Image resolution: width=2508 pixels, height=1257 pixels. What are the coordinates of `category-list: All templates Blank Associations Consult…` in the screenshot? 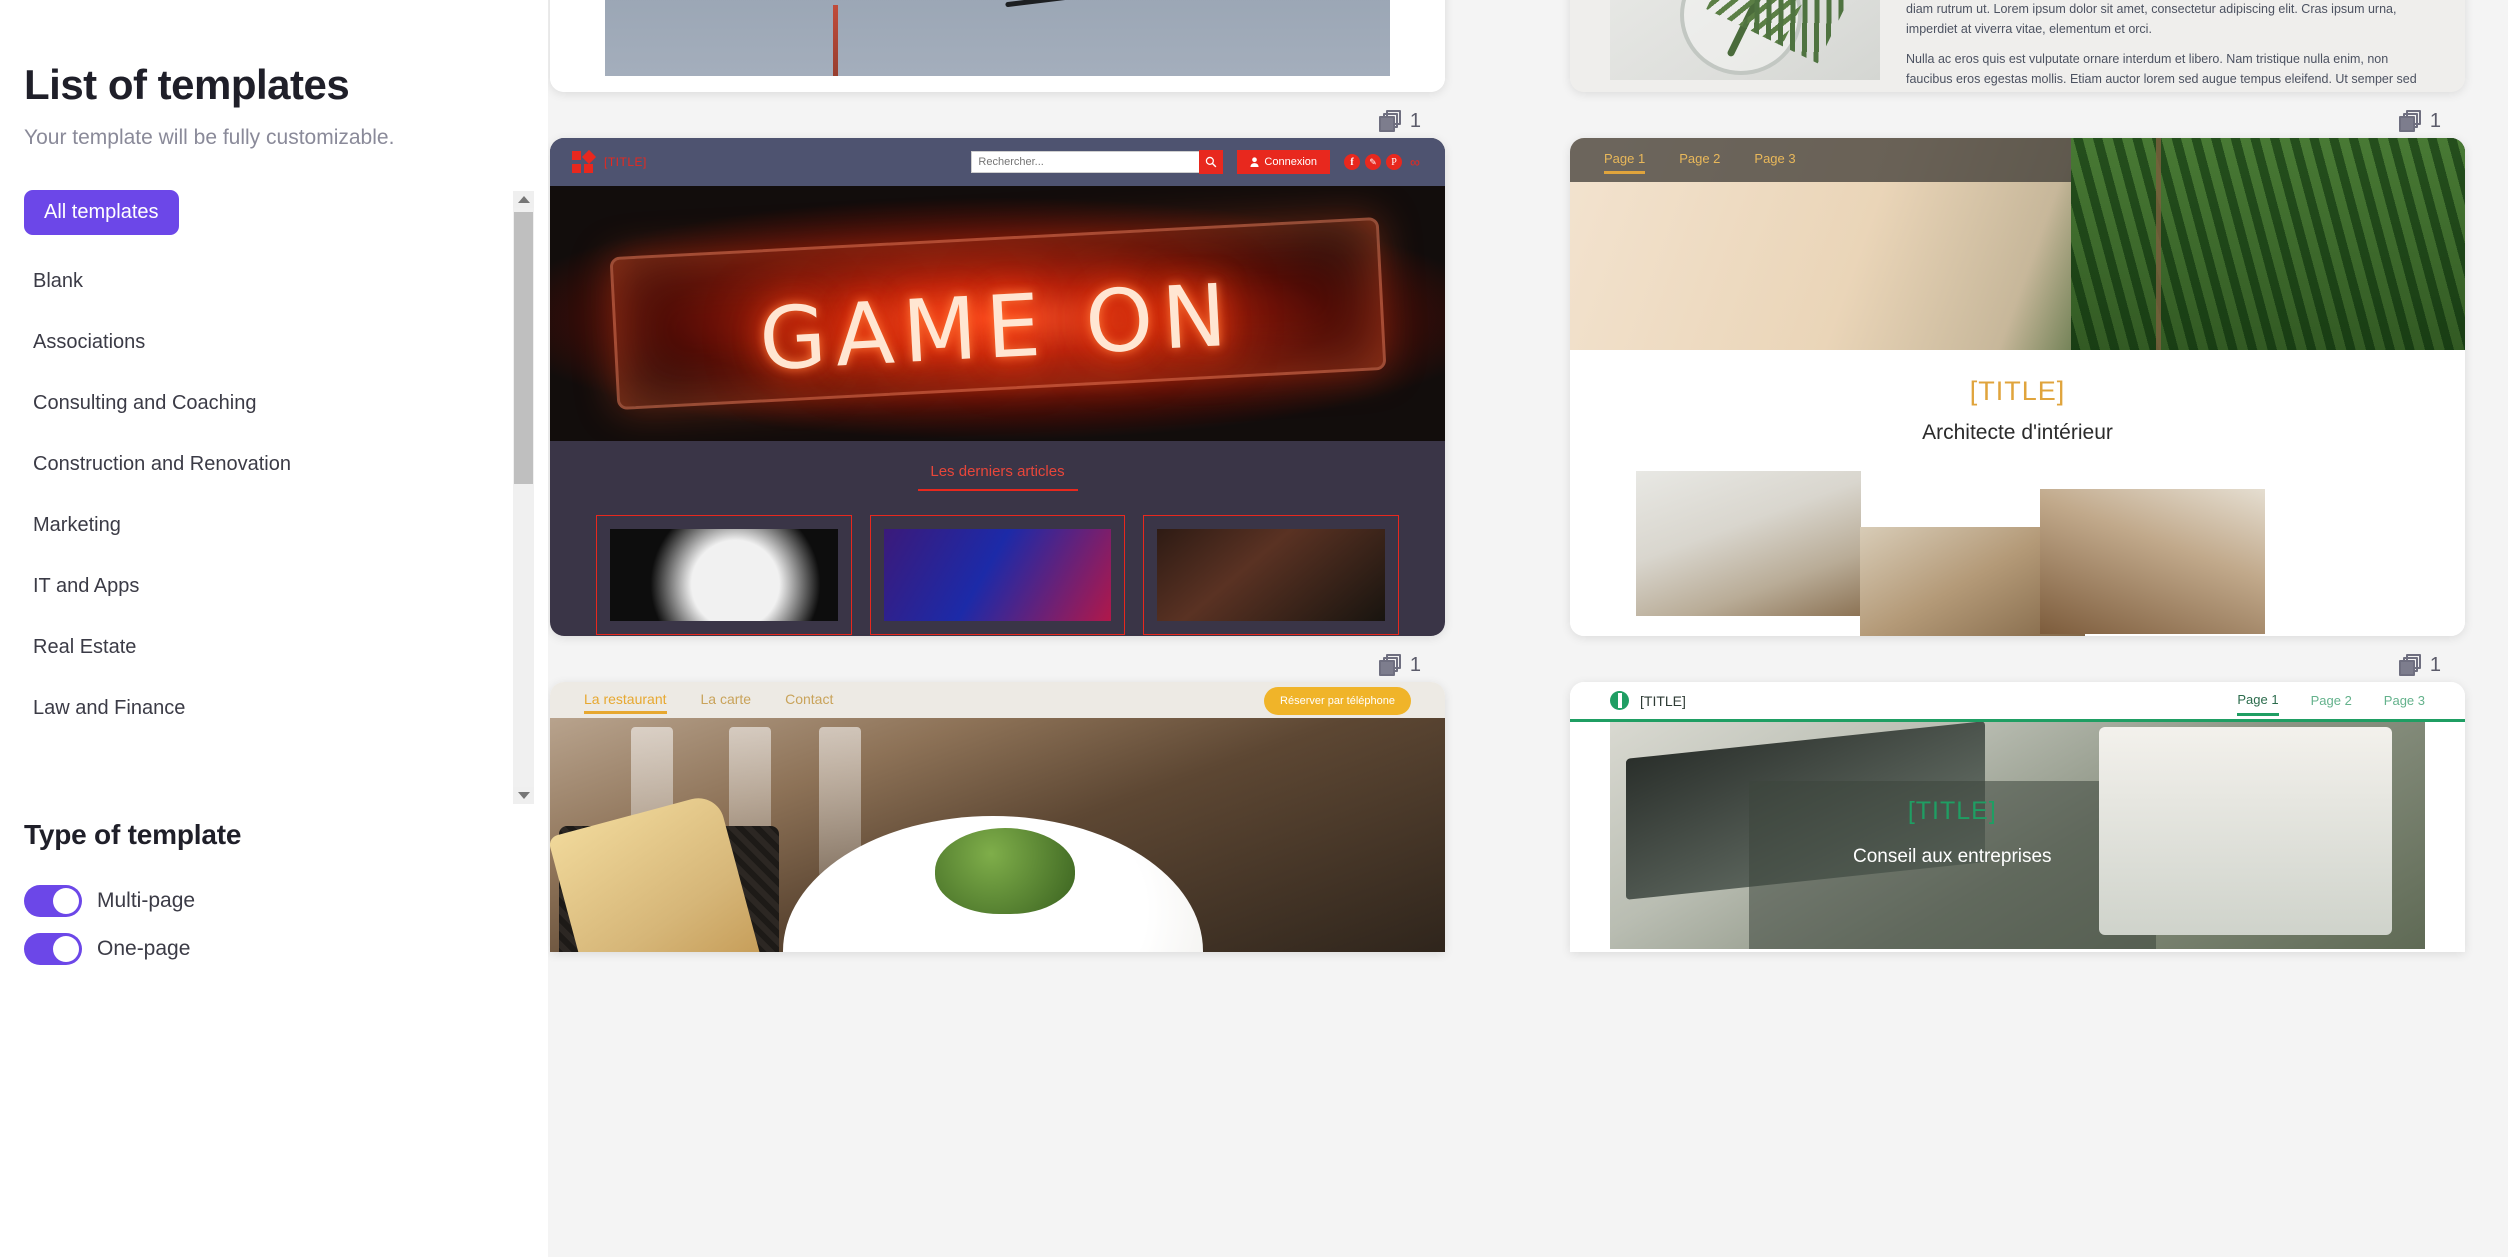 It's located at (274, 452).